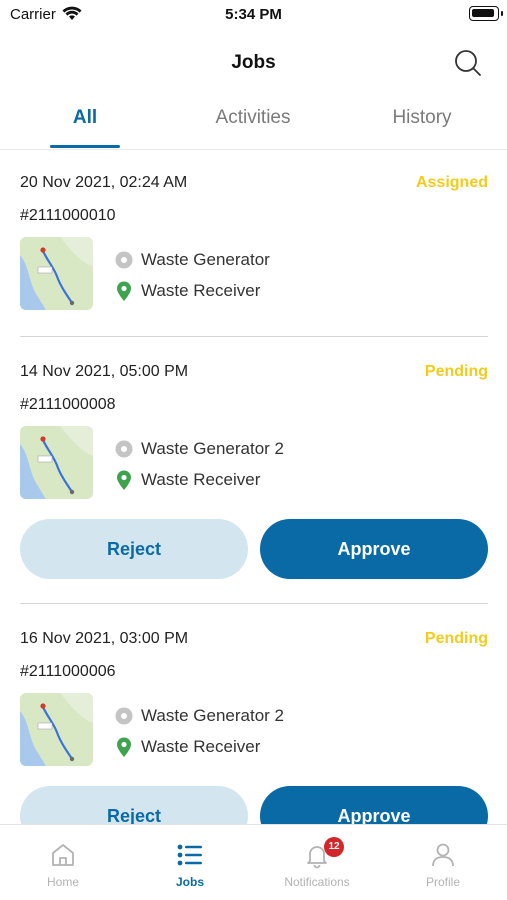 The width and height of the screenshot is (507, 900). I want to click on home-icon, so click(63, 855).